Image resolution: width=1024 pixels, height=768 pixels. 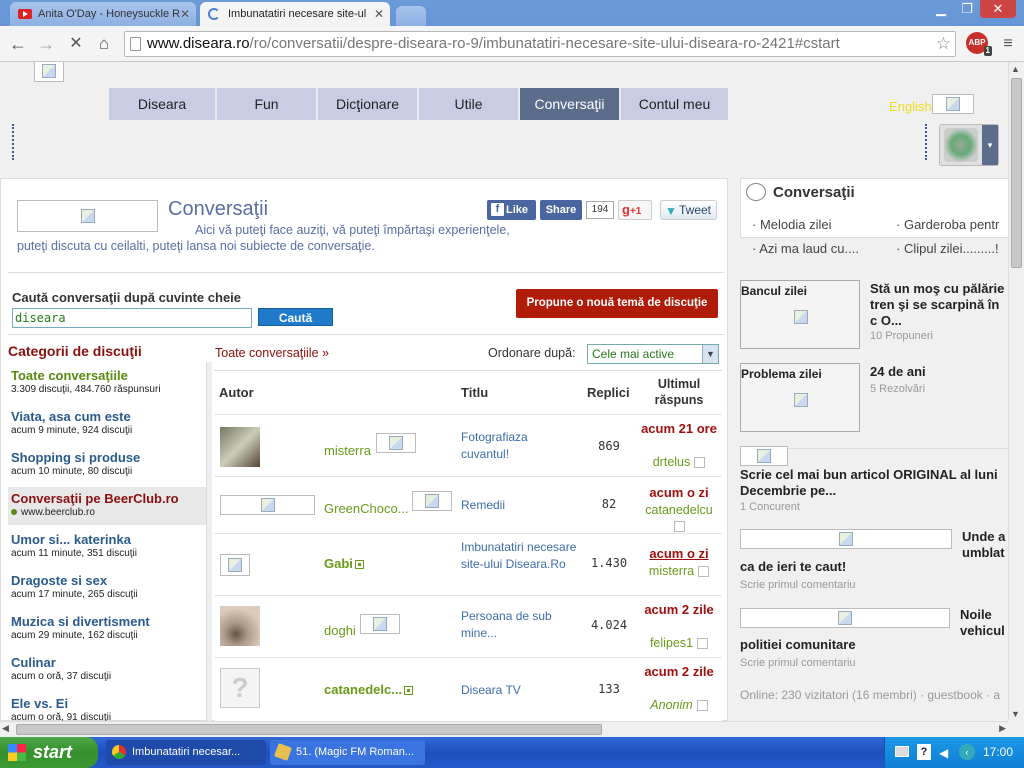 I want to click on google-plusone-button: g+1, so click(x=635, y=210).